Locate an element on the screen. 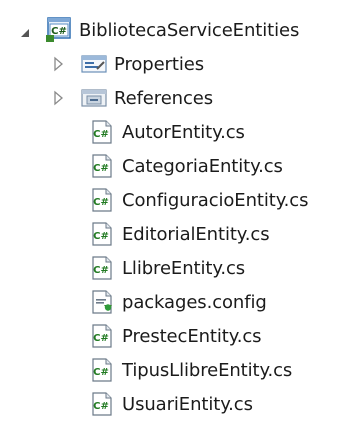 The image size is (363, 436). properties-folder-icon is located at coordinates (94, 64).